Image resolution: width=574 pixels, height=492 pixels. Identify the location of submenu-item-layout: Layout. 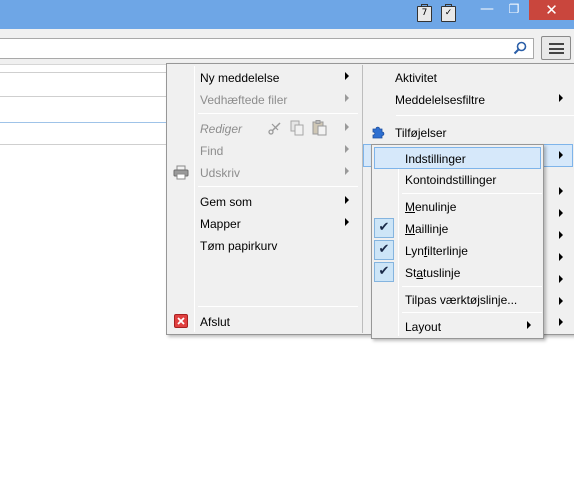
(457, 327).